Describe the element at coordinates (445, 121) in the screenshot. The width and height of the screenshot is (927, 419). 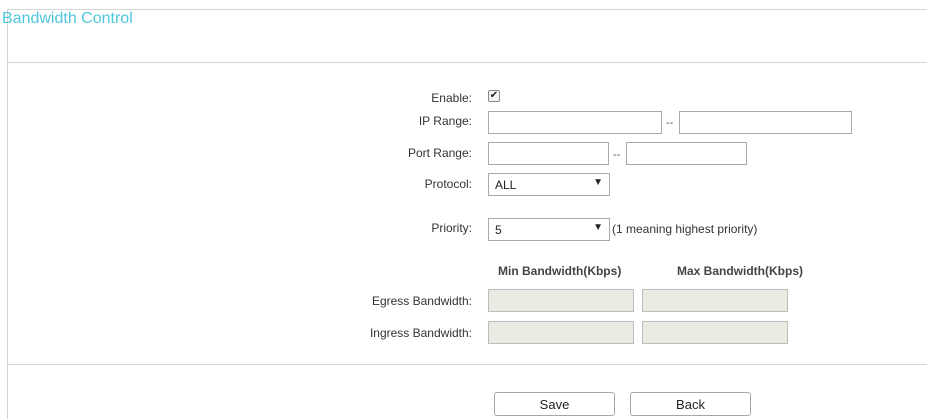
I see `ip-range-label: IP Range:` at that location.